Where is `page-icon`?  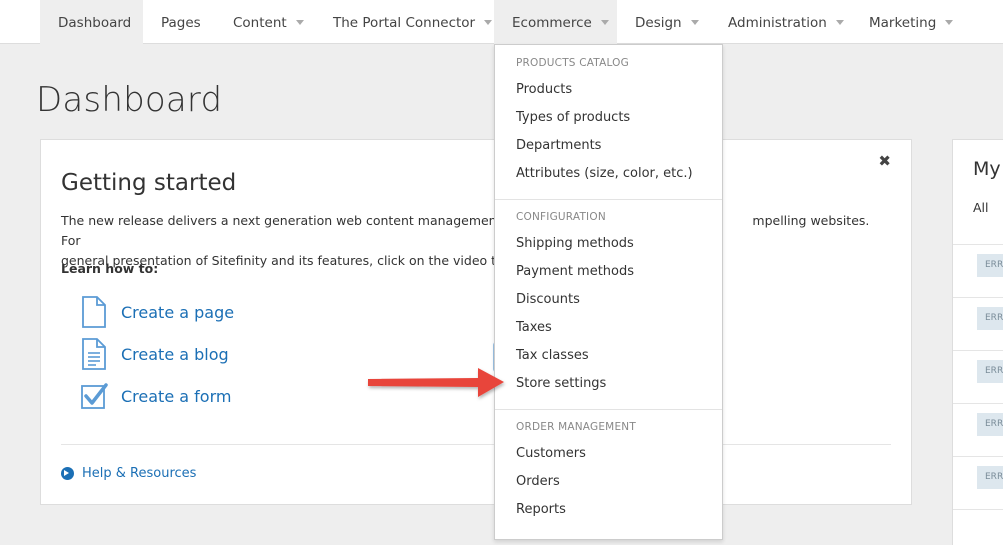 page-icon is located at coordinates (94, 312).